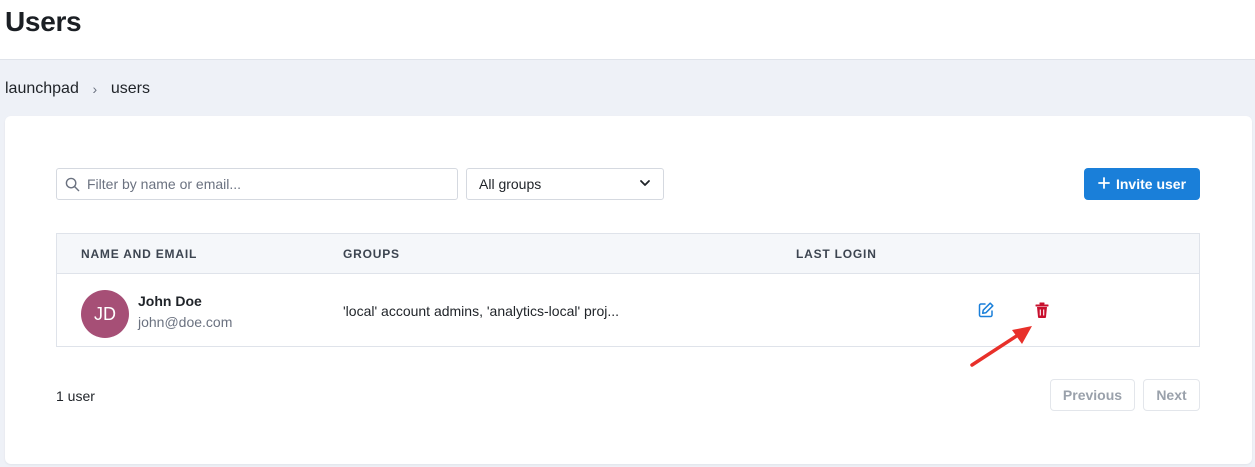 Image resolution: width=1255 pixels, height=467 pixels. I want to click on page-title: Users, so click(43, 21).